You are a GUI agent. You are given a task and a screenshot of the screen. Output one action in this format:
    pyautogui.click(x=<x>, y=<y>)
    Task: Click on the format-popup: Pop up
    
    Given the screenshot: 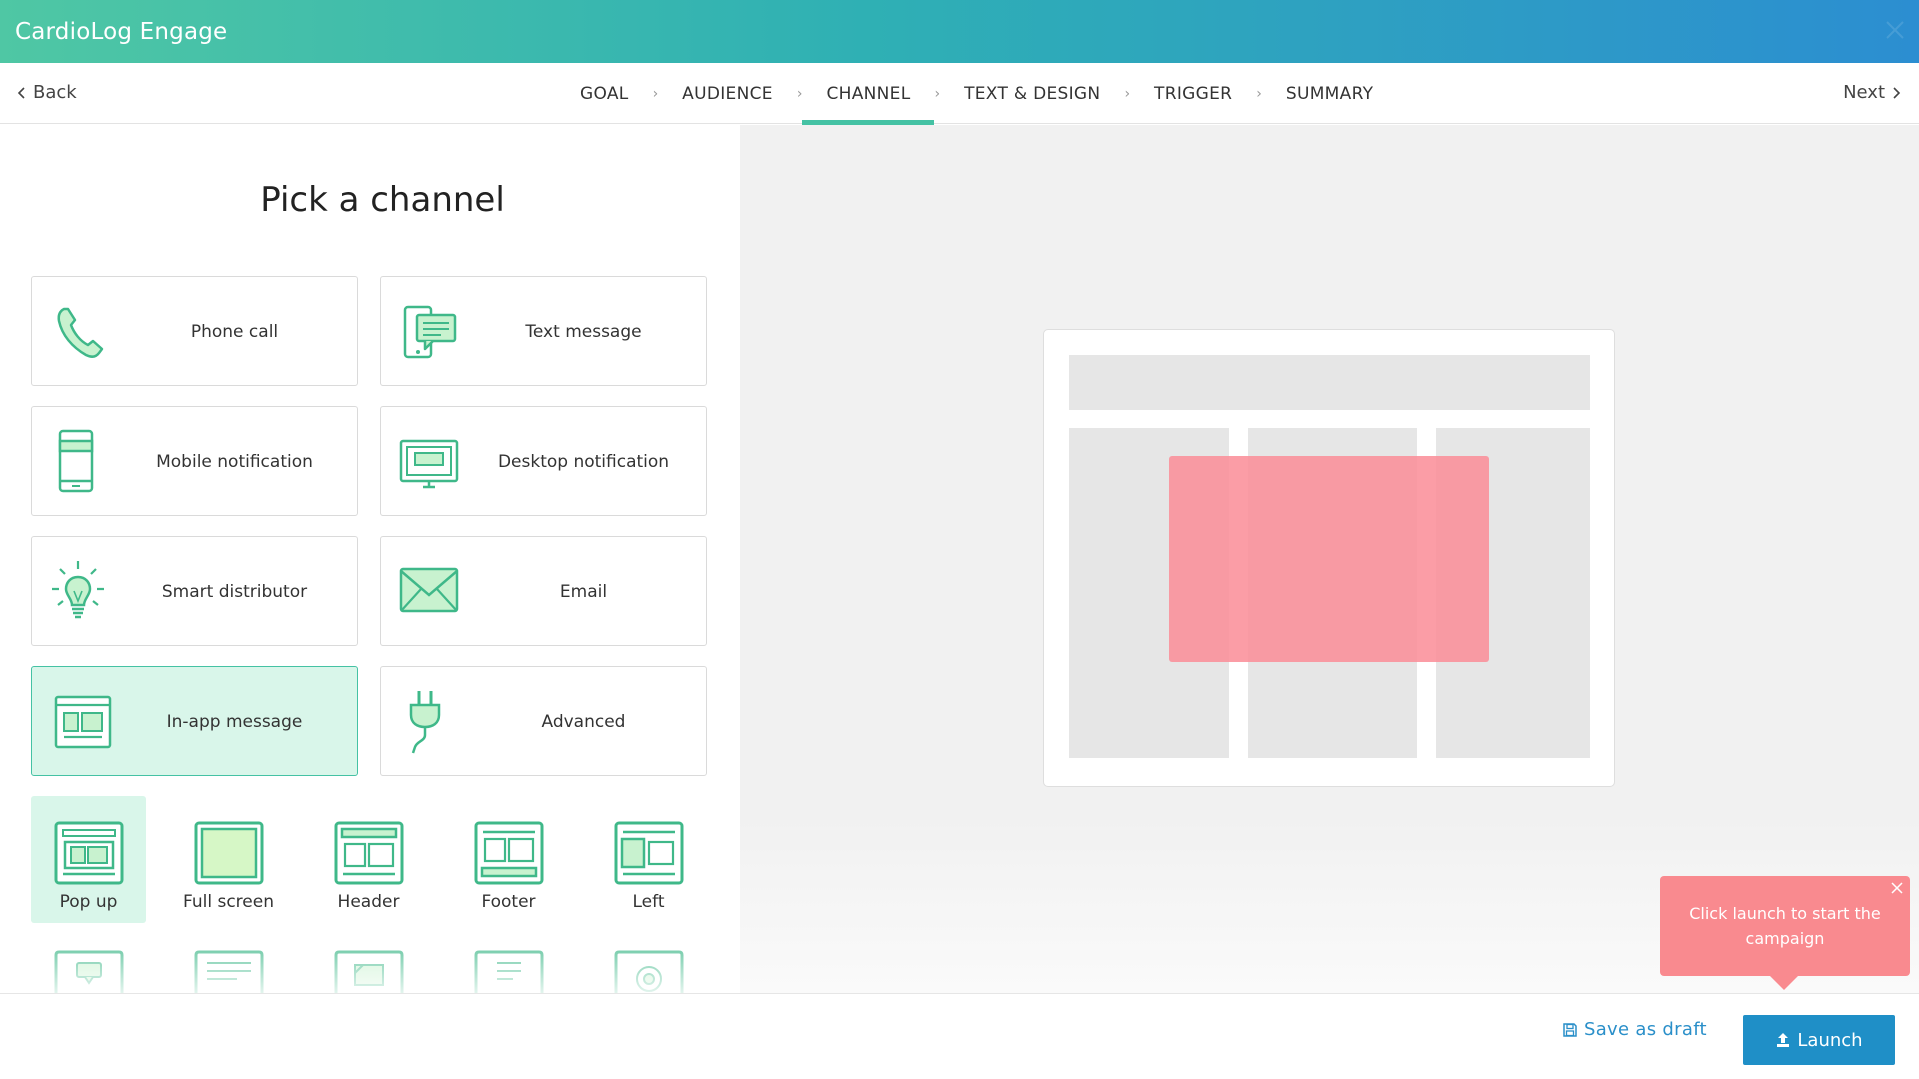 What is the action you would take?
    pyautogui.click(x=88, y=859)
    